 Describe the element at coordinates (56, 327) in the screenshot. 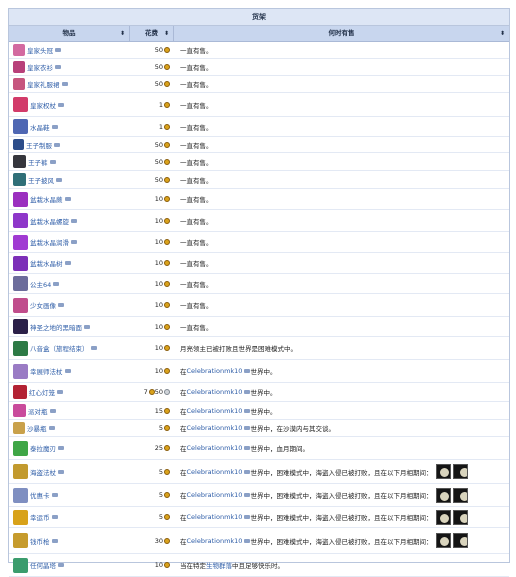

I see `item-name-link: 神圣之地的黑暗面` at that location.